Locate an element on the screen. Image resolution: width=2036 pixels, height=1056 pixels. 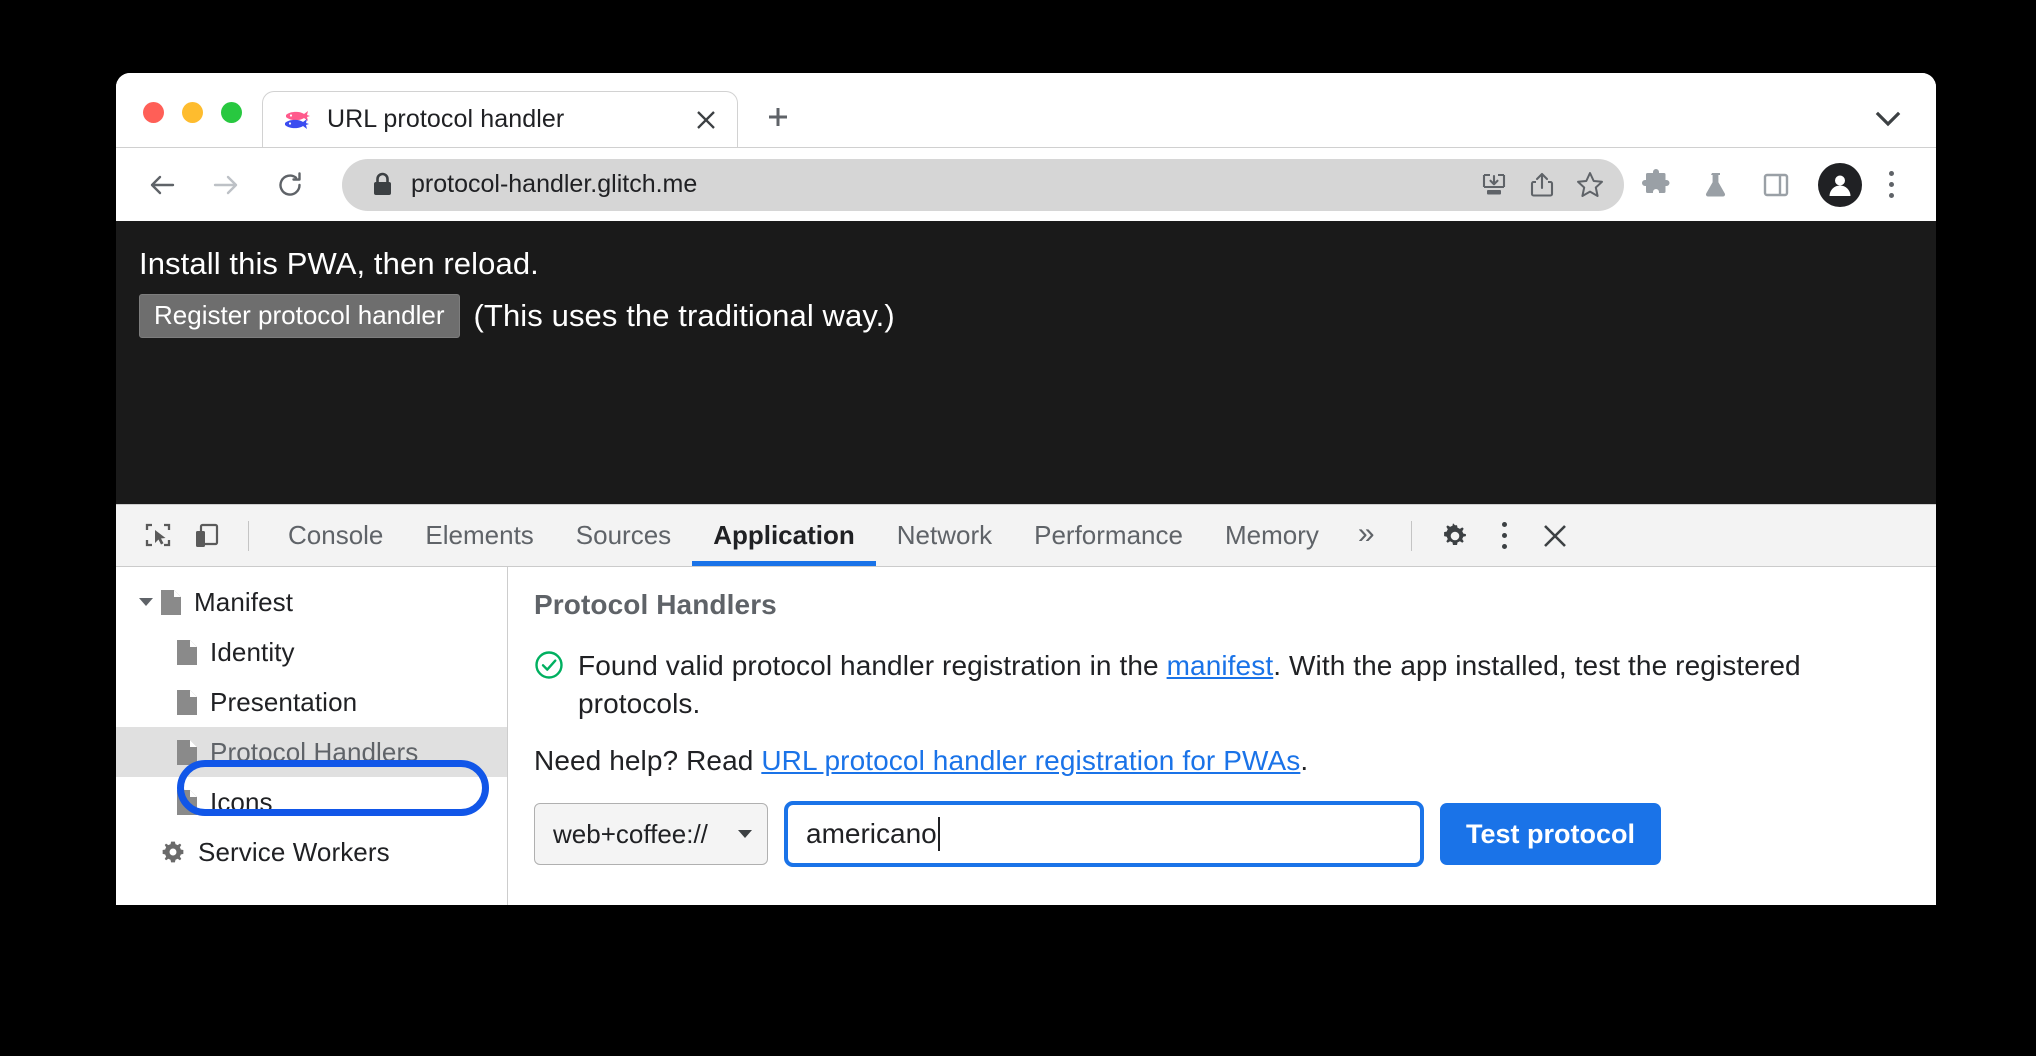
protocol-test-form: web+coffee:// americano Test protocol is located at coordinates (1222, 834).